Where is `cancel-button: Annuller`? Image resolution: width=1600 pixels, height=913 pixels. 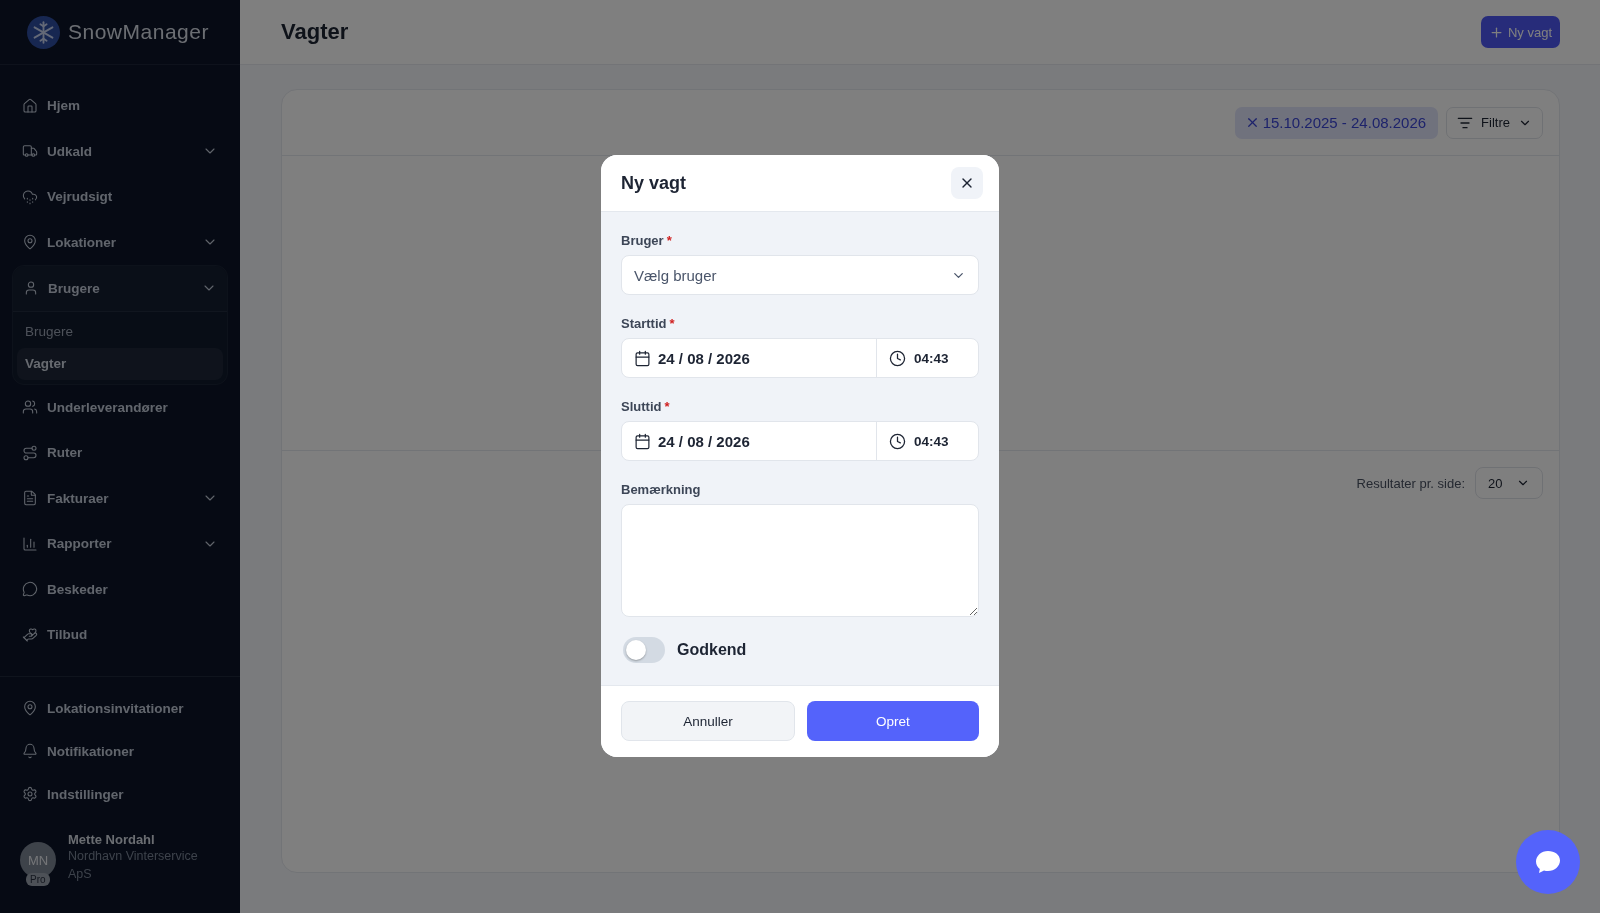 cancel-button: Annuller is located at coordinates (708, 721).